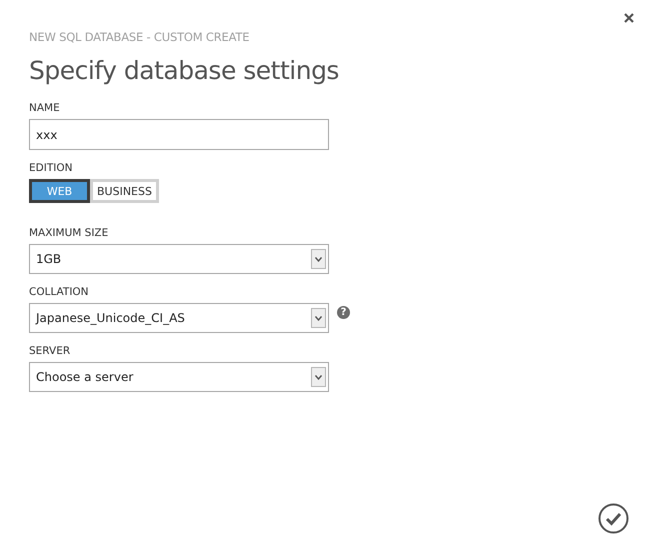 The image size is (645, 556). What do you see at coordinates (49, 259) in the screenshot?
I see `dropdown-value: 1GB` at bounding box center [49, 259].